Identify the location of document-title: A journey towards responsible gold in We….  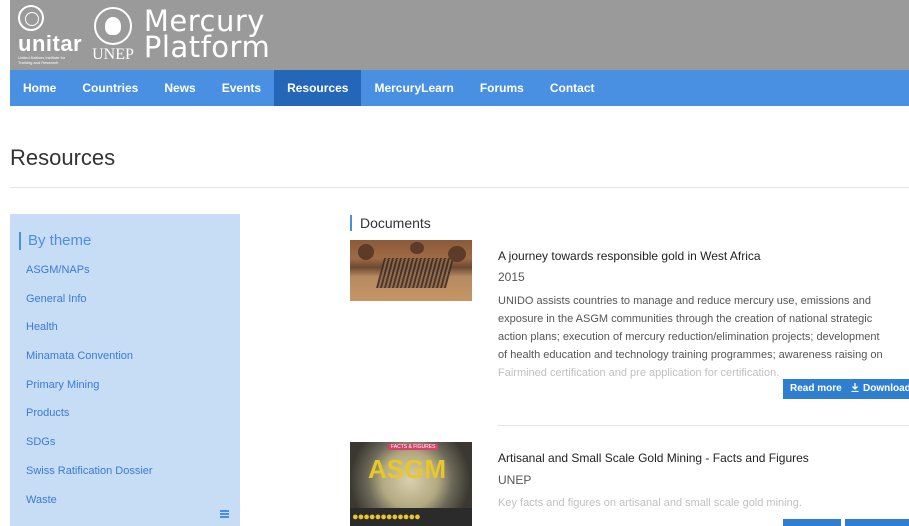
(629, 256).